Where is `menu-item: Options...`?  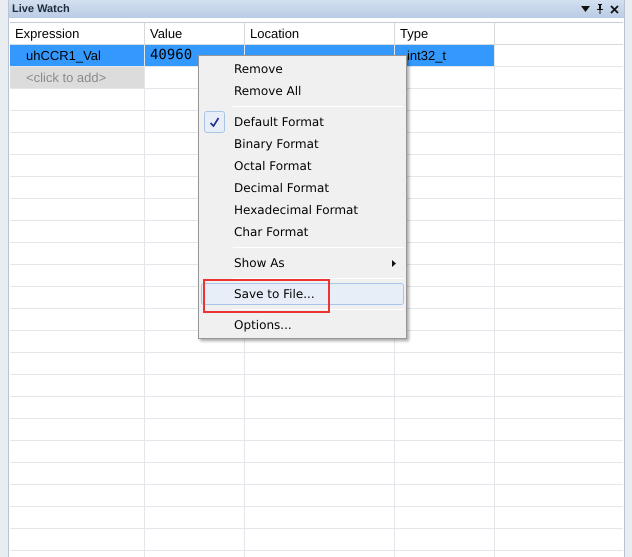 menu-item: Options... is located at coordinates (302, 325).